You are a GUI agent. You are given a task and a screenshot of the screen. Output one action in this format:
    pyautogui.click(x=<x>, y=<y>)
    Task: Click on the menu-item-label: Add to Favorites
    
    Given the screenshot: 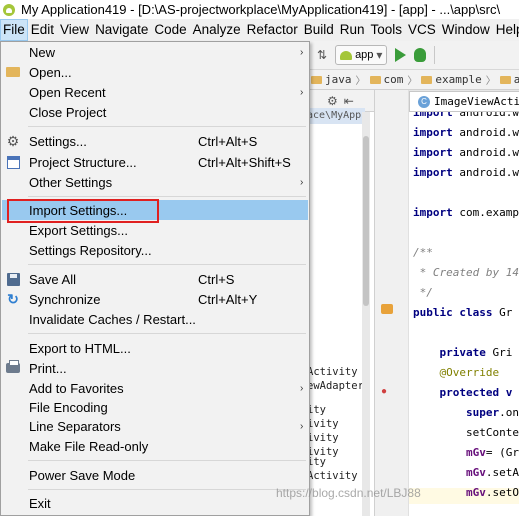 What is the action you would take?
    pyautogui.click(x=76, y=388)
    